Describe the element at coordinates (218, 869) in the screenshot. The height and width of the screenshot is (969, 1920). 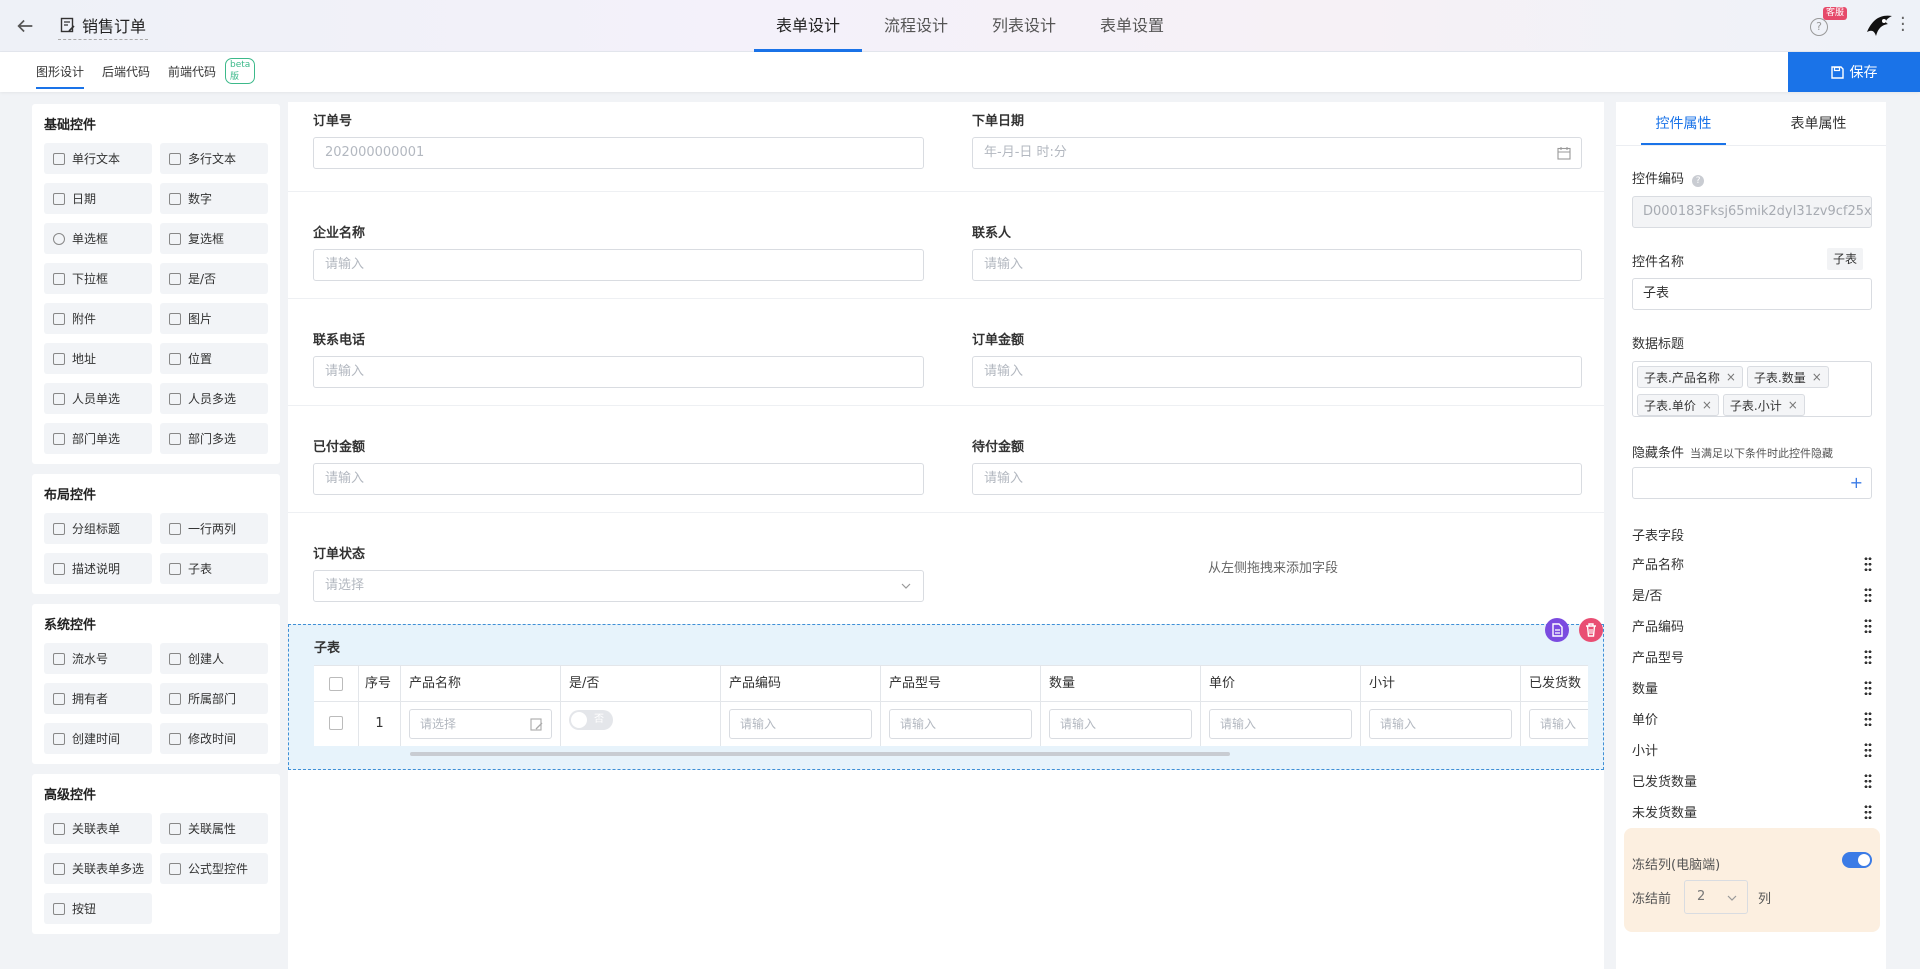
I see `palette-item-label: 公式型控件` at that location.